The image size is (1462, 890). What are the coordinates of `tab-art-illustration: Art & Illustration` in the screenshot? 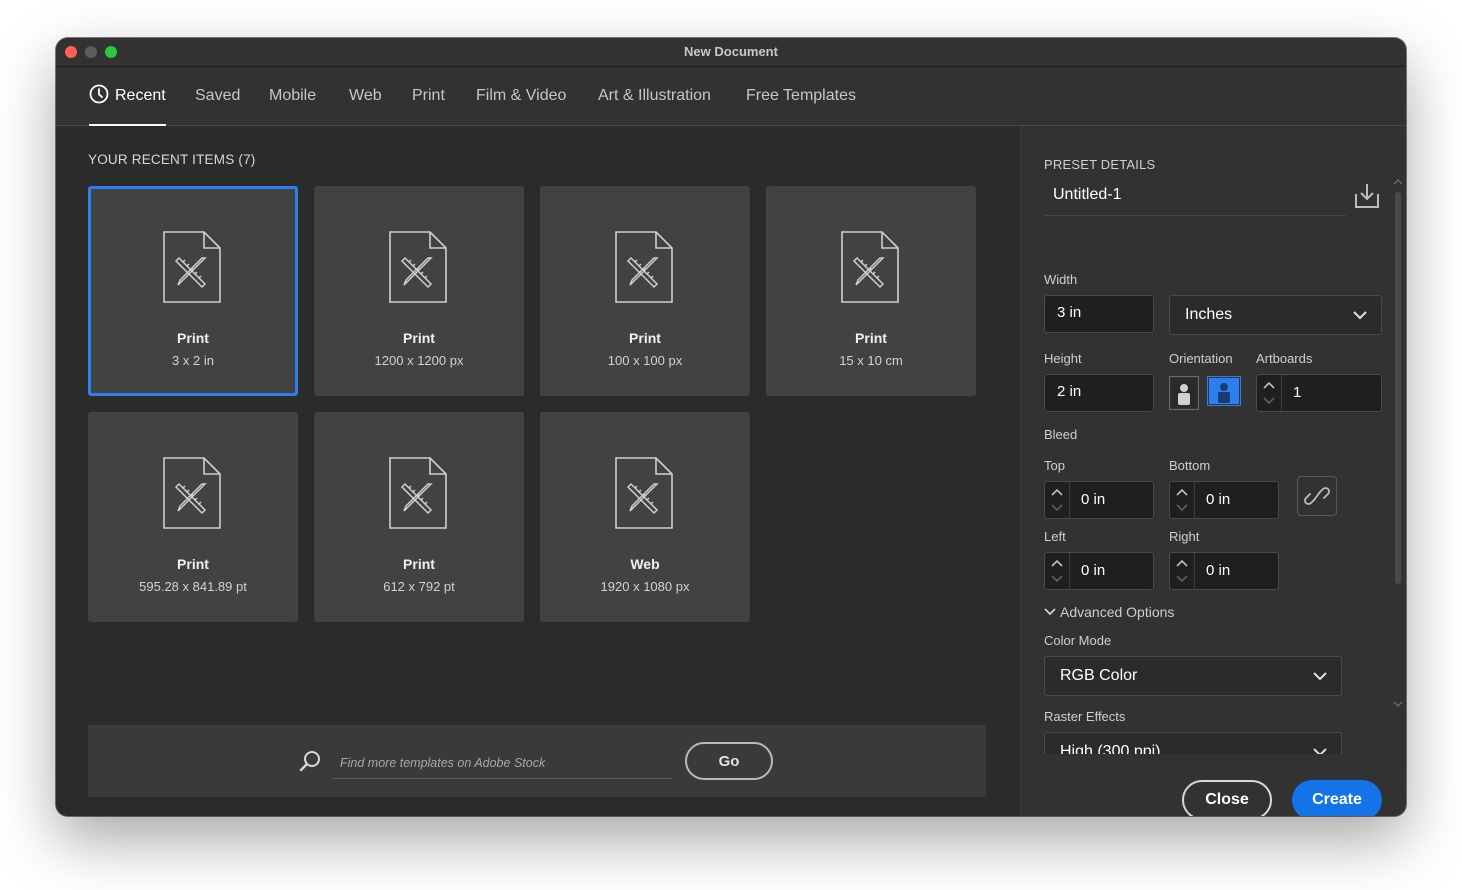 It's located at (654, 96).